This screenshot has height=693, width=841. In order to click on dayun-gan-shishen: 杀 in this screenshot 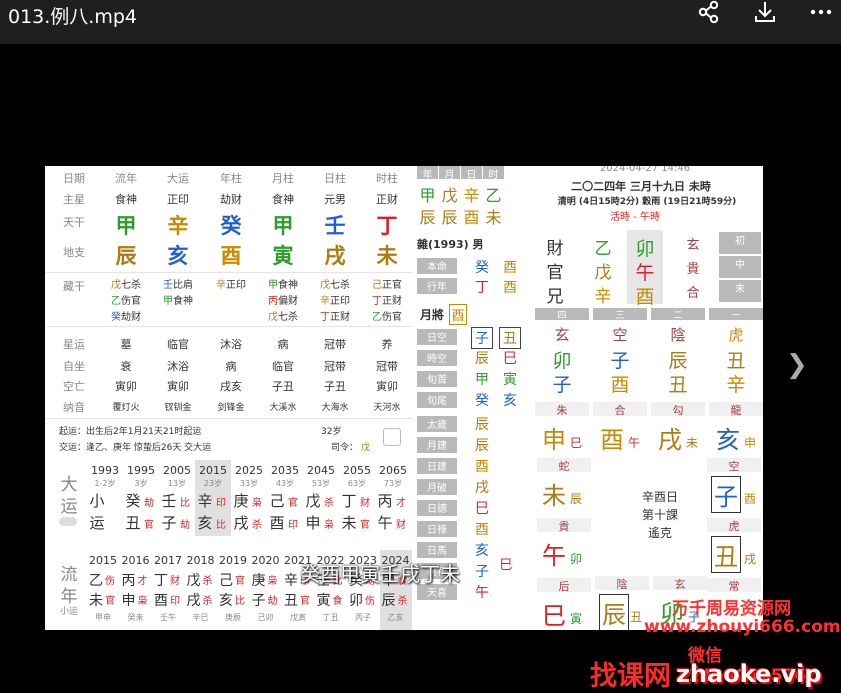, I will do `click(329, 503)`.